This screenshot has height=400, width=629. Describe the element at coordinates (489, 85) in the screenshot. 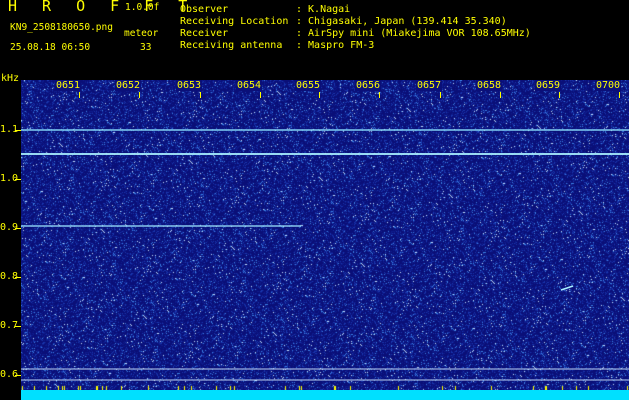

I see `time-tick-label: 0658` at that location.